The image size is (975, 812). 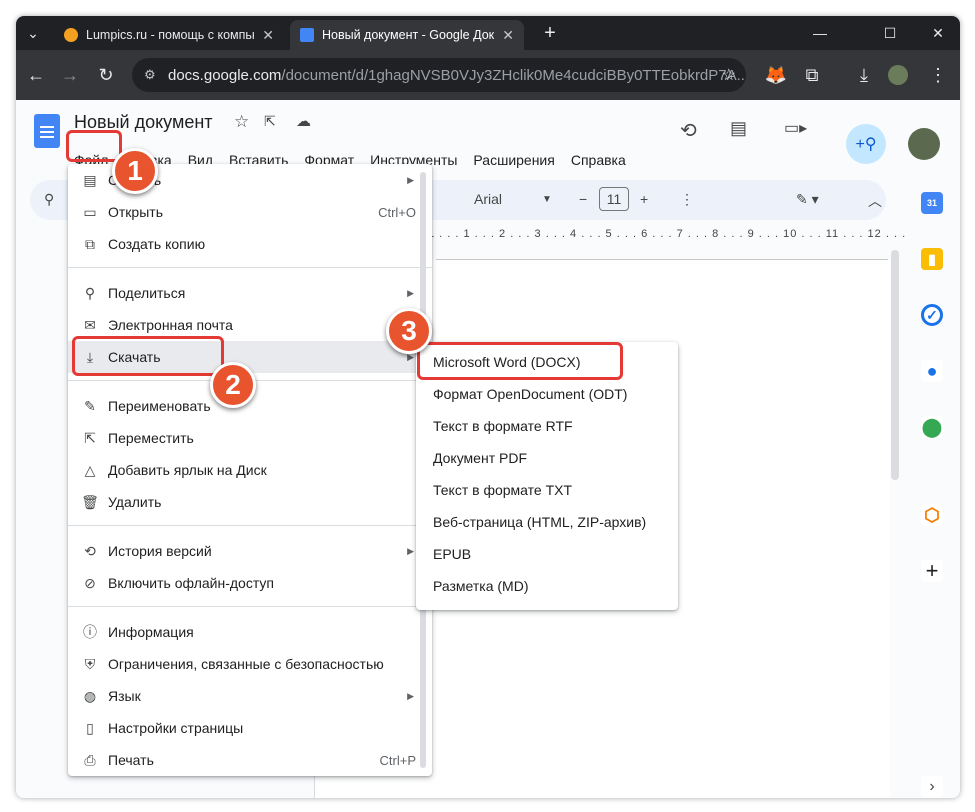 I want to click on menu-item-print: ⎙ Печать Ctrl+P, so click(x=250, y=760).